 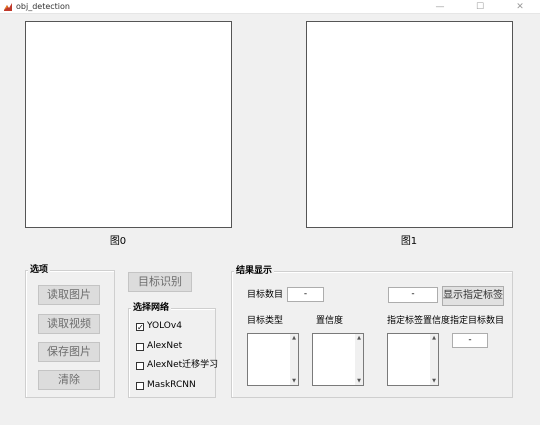 I want to click on maskrcnn-checkbox-label: MaskRCNN, so click(x=171, y=385).